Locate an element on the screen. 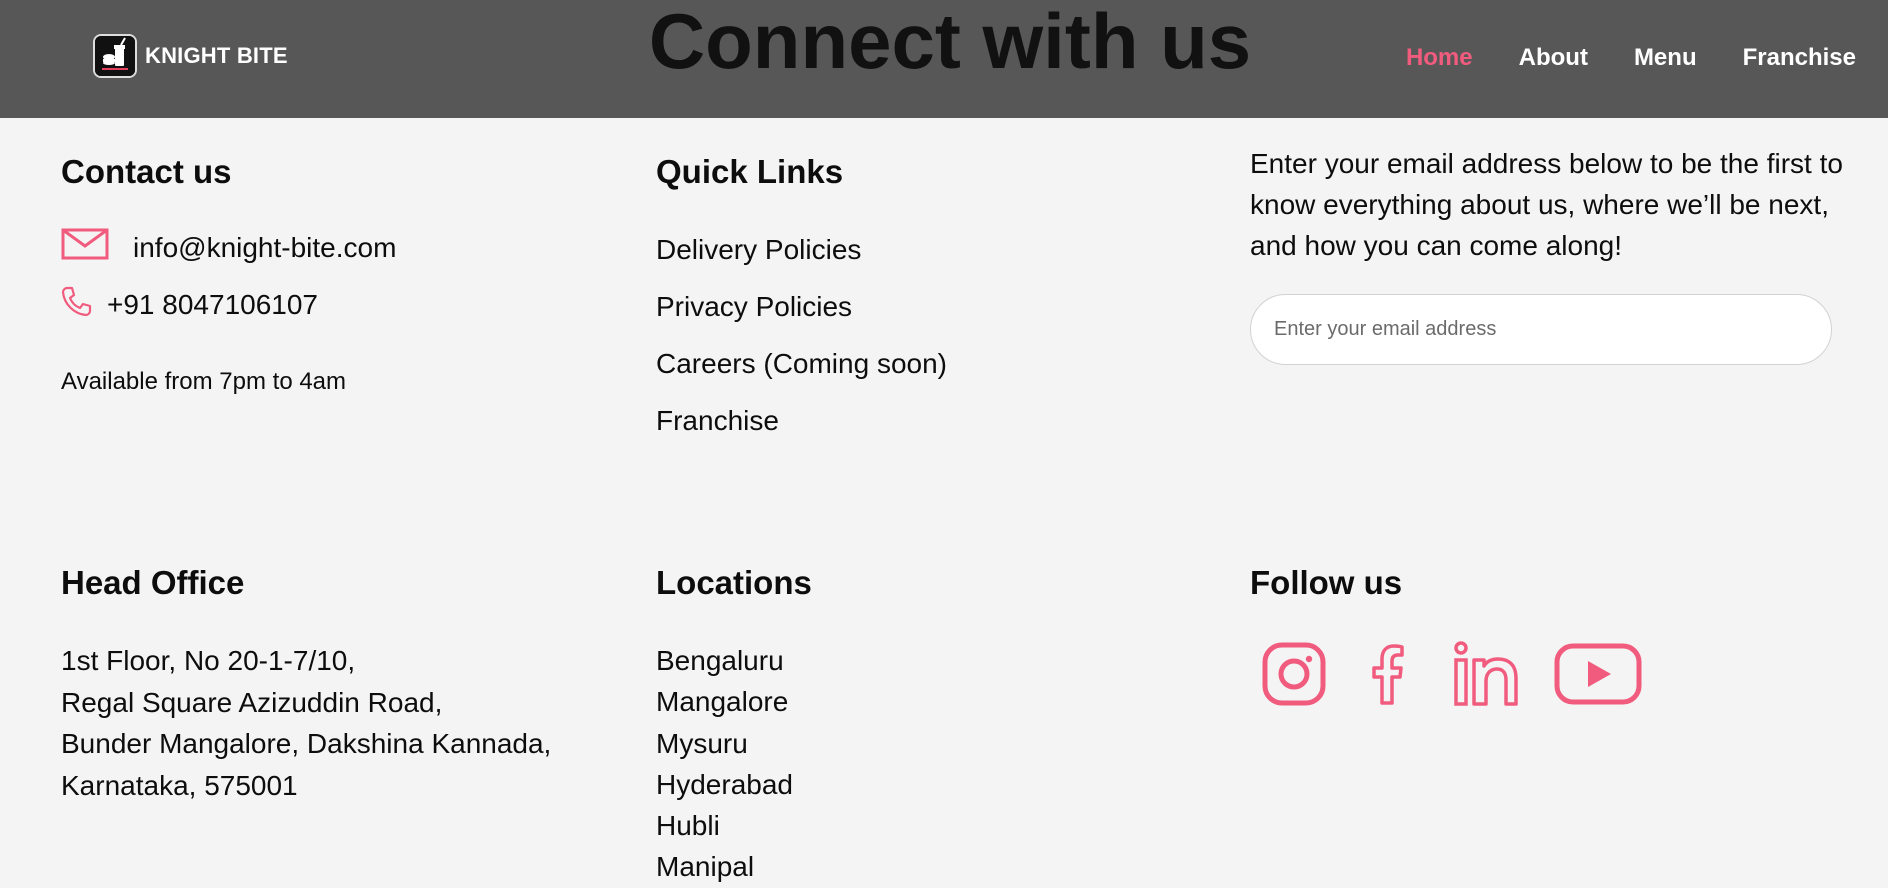 This screenshot has height=888, width=1888. nav-home: Home is located at coordinates (1439, 58).